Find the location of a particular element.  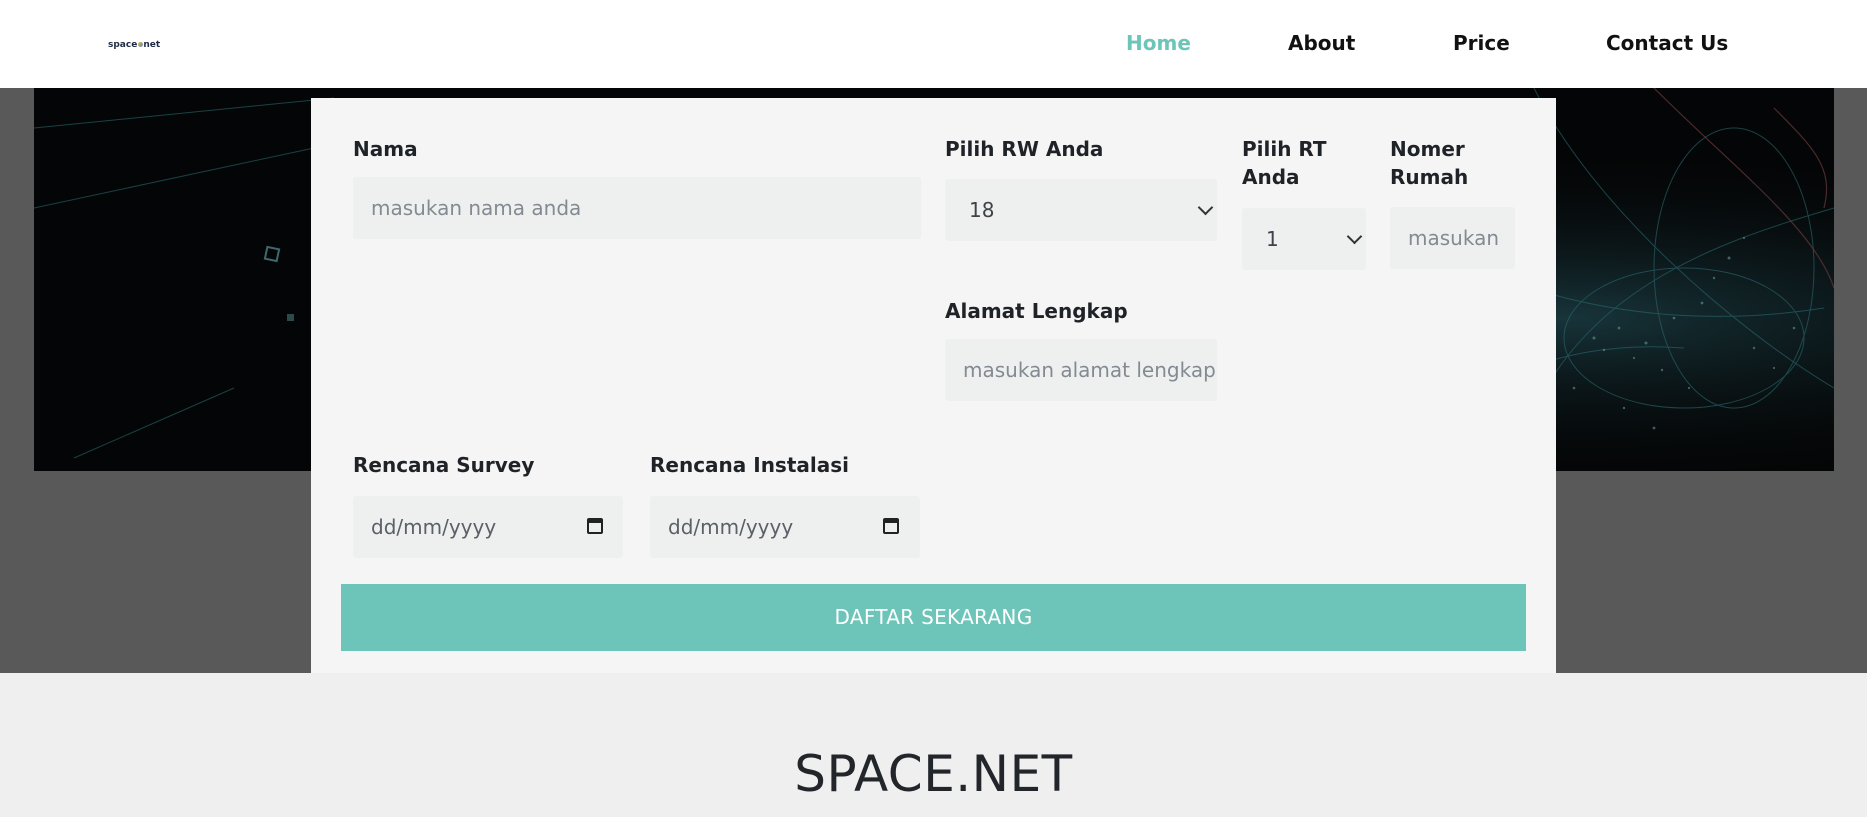

rt-selected-value: 1 is located at coordinates (1272, 239).